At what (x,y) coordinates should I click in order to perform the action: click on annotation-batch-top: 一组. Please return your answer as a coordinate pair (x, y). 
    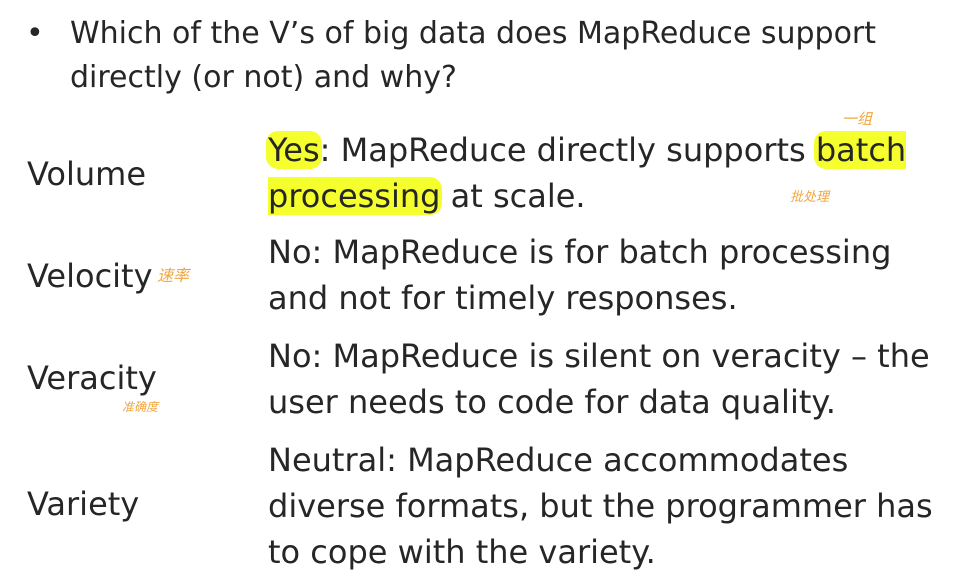
    Looking at the image, I should click on (857, 119).